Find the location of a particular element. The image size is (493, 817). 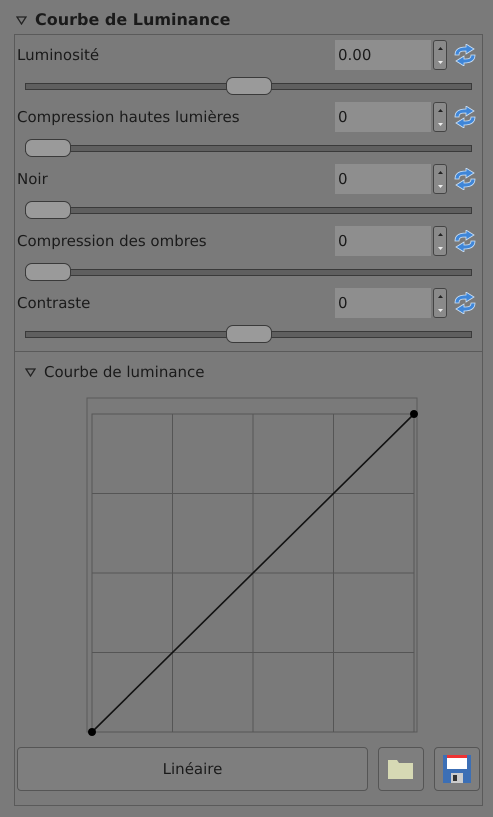

folder-icon is located at coordinates (401, 769).